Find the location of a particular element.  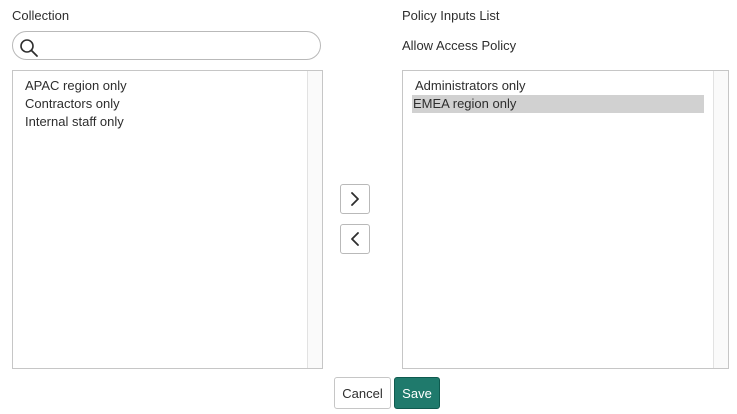

search-icon is located at coordinates (29, 48).